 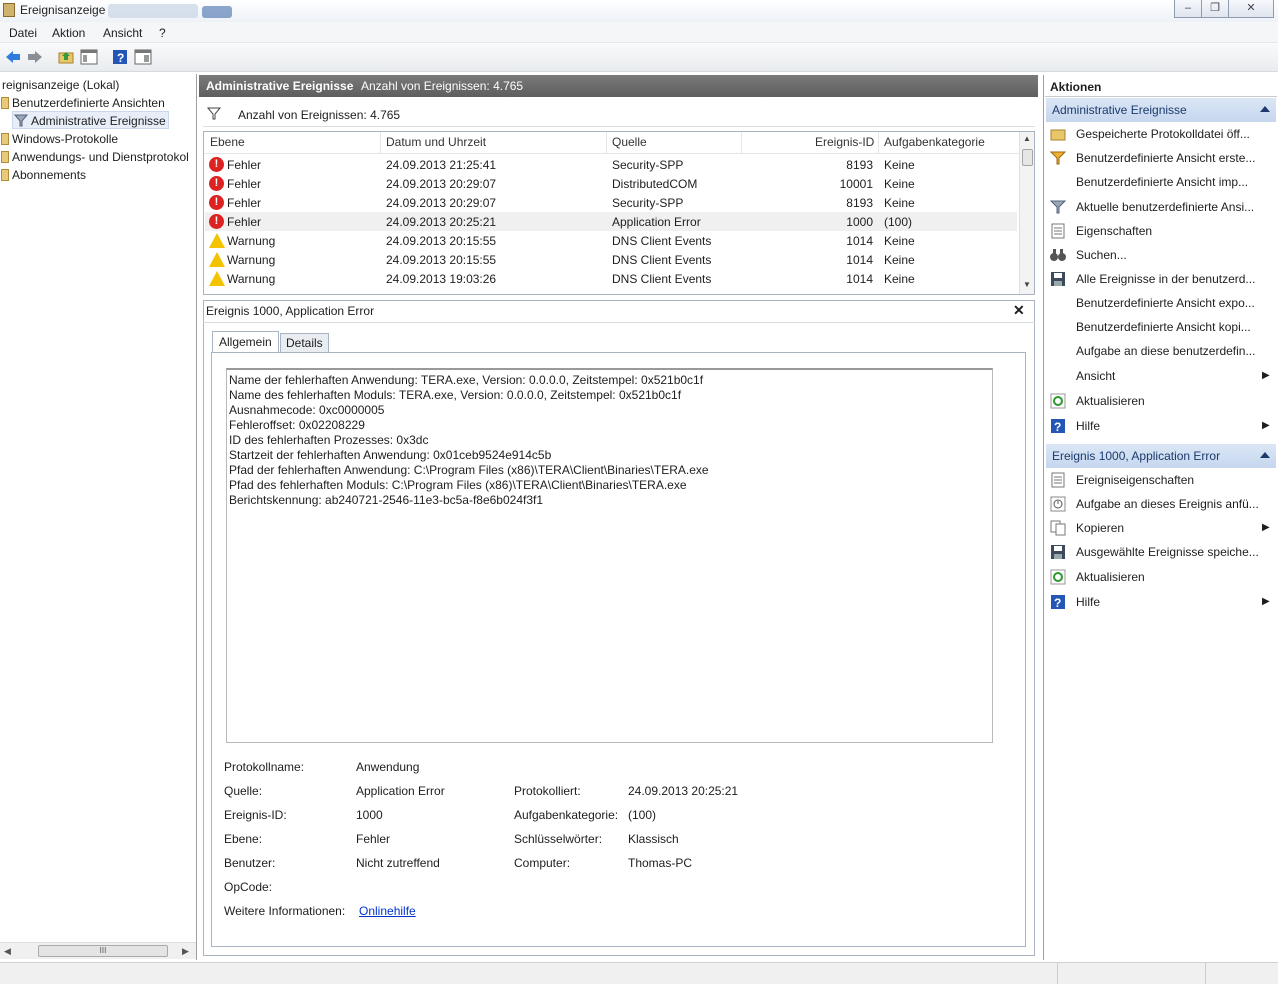 What do you see at coordinates (1095, 376) in the screenshot?
I see `action-ansicht-menu: Ansicht` at bounding box center [1095, 376].